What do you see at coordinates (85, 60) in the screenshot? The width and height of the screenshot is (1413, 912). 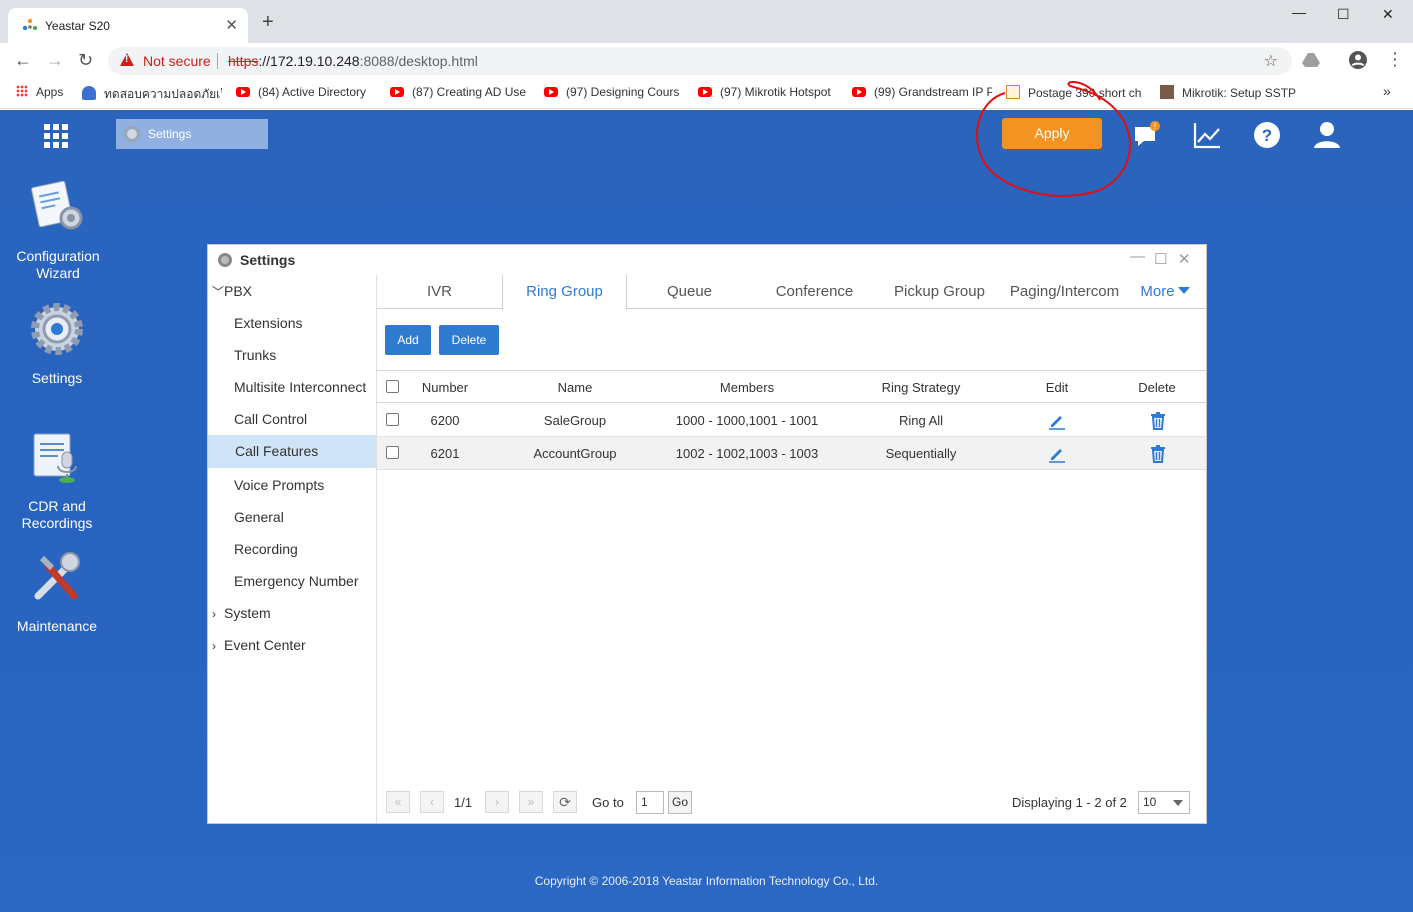 I see `reload-icon: ↻` at bounding box center [85, 60].